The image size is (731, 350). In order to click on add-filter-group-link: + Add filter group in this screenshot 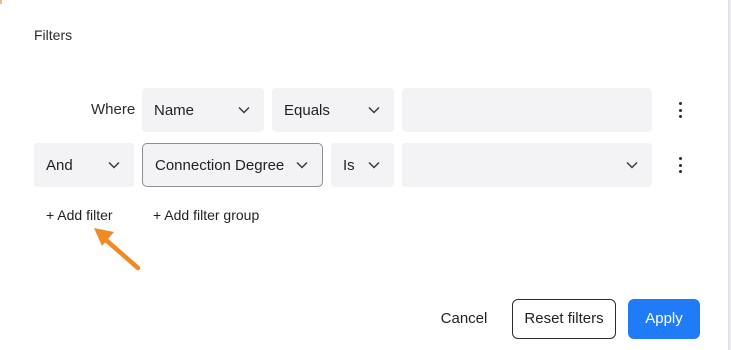, I will do `click(206, 215)`.